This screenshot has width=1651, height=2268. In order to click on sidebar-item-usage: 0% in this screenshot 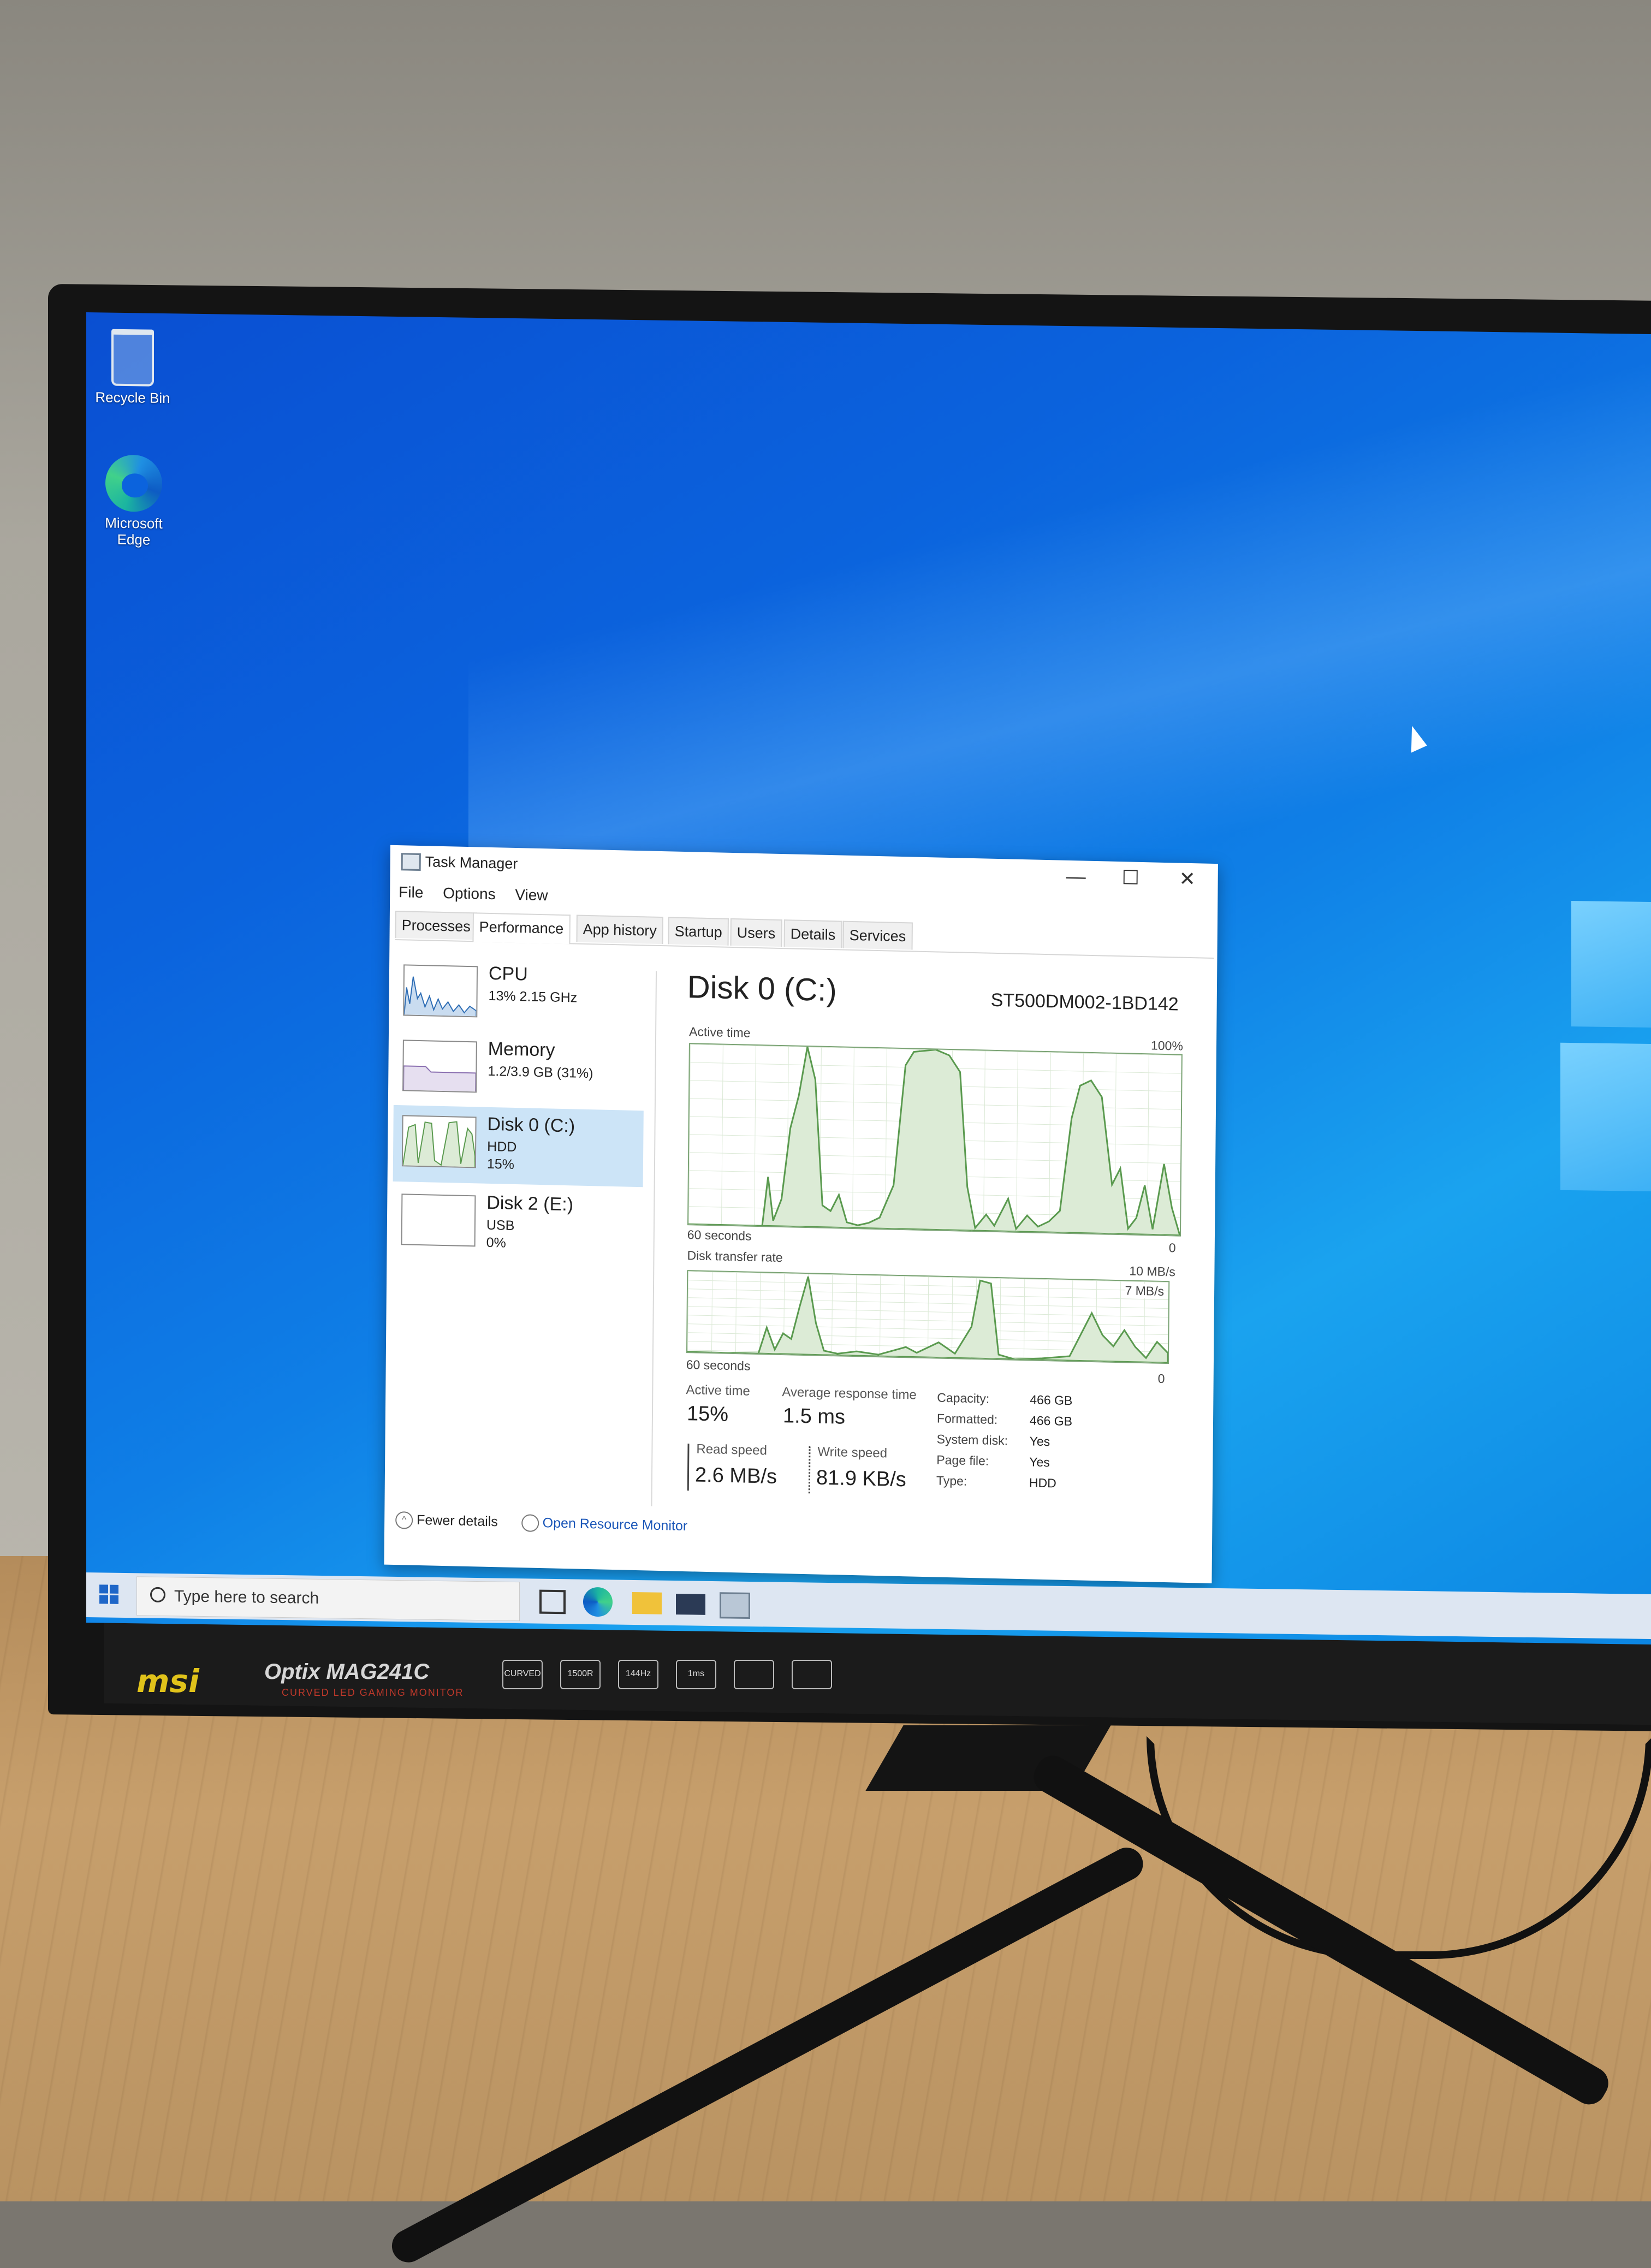, I will do `click(496, 1242)`.